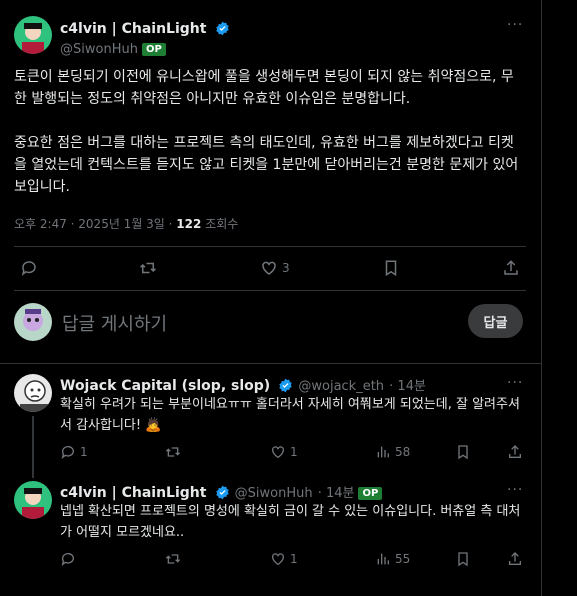 The width and height of the screenshot is (577, 596). What do you see at coordinates (33, 322) in the screenshot?
I see `my-avatar` at bounding box center [33, 322].